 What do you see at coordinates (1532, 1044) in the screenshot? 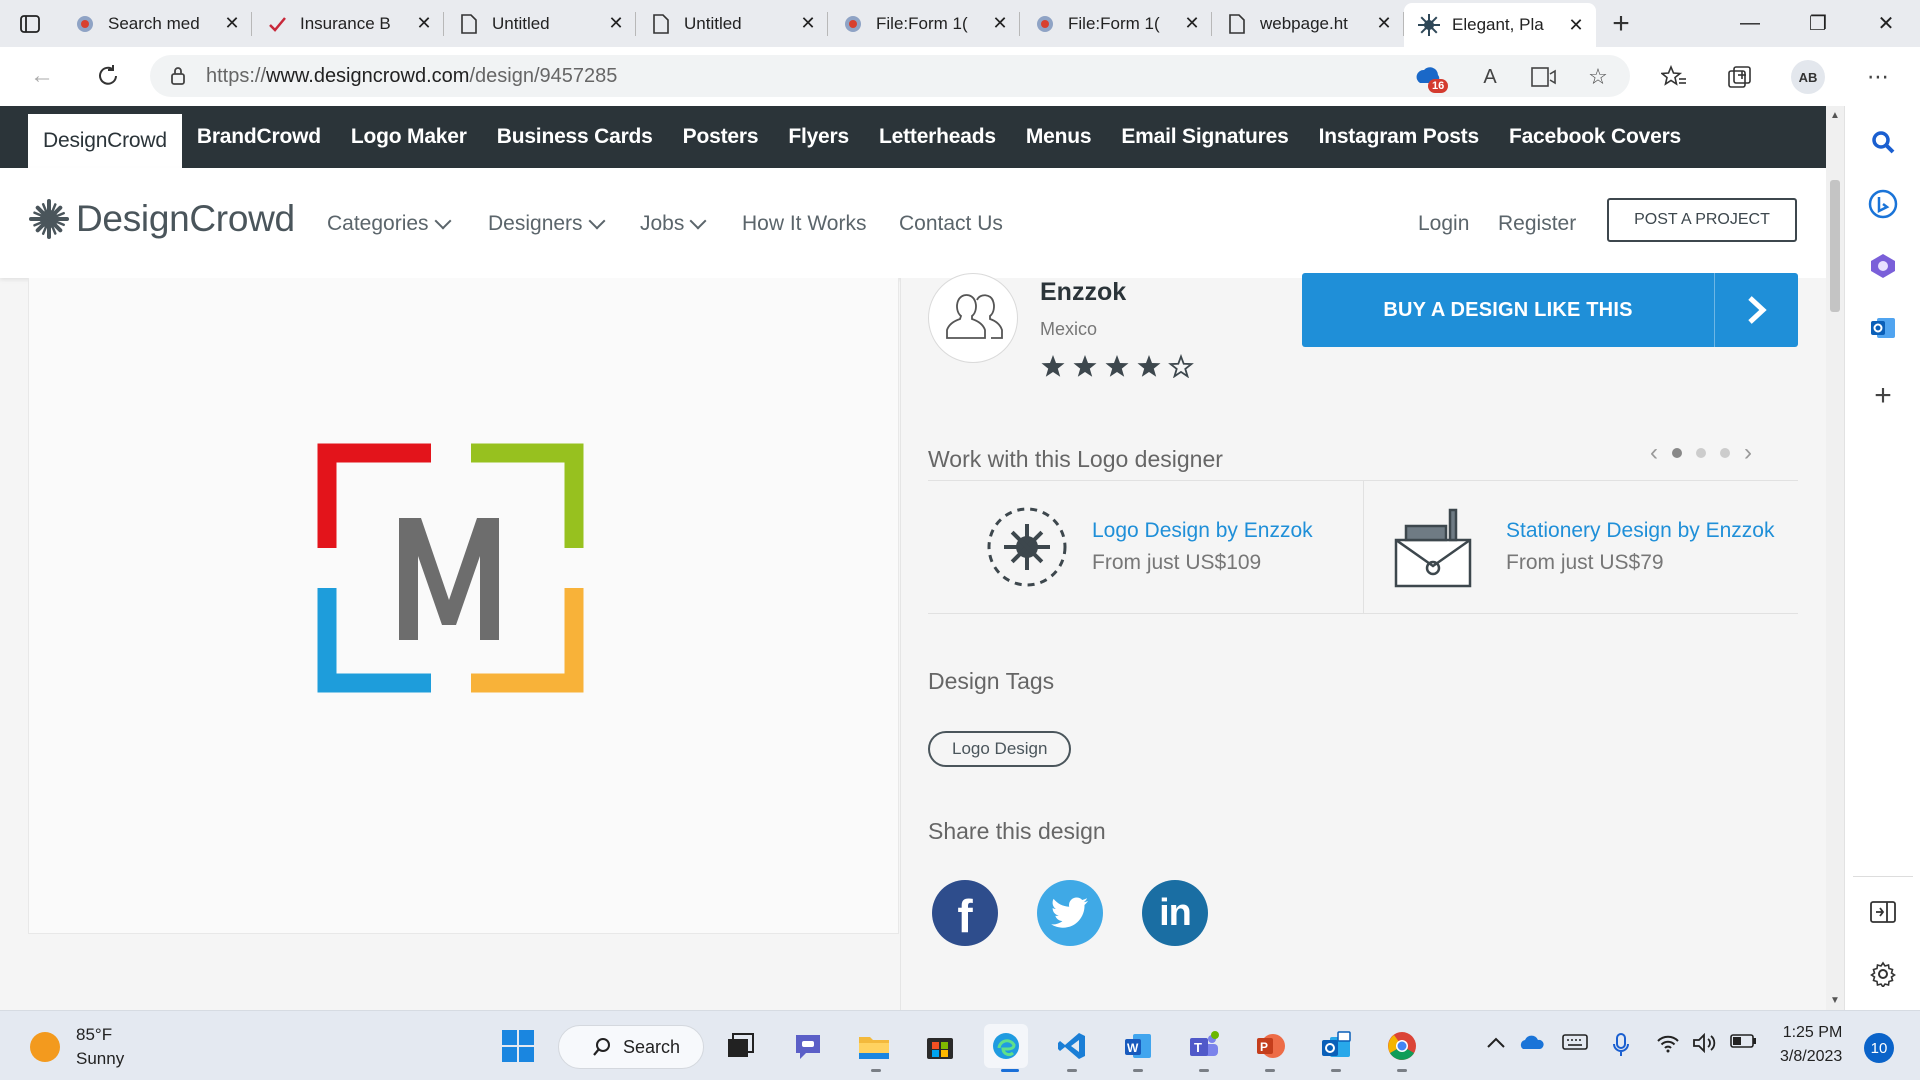
I see `onedrive-icon` at bounding box center [1532, 1044].